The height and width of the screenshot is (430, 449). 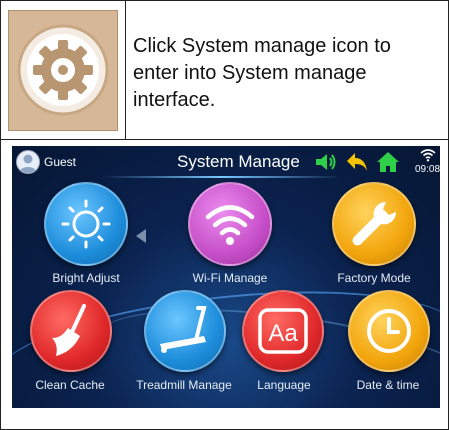 I want to click on date-time-circle, so click(x=389, y=331).